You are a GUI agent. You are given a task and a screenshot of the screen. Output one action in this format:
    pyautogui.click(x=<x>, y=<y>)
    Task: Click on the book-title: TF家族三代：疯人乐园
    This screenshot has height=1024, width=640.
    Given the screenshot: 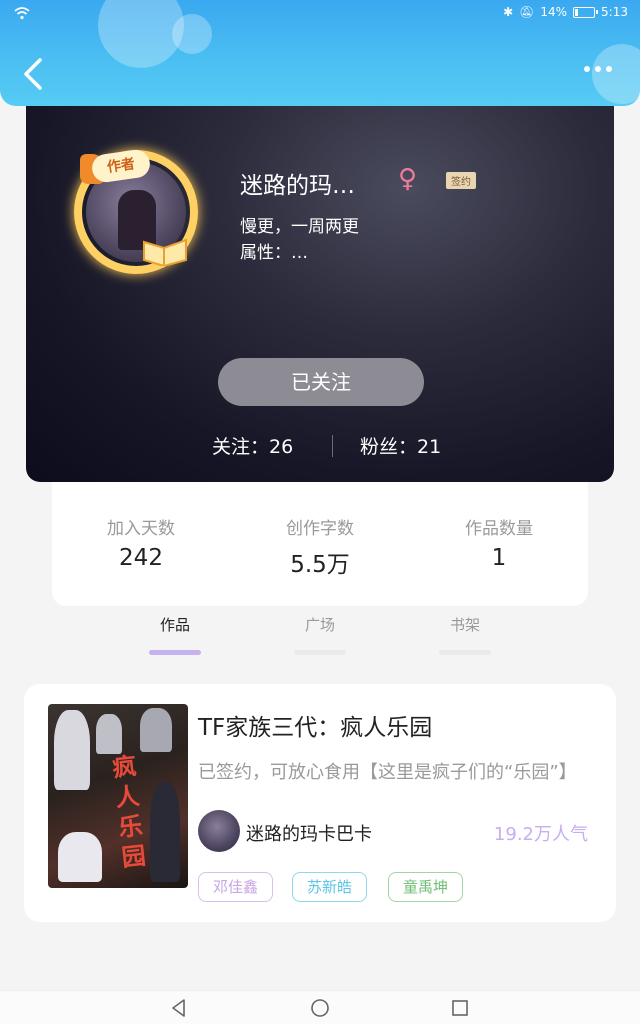 What is the action you would take?
    pyautogui.click(x=315, y=725)
    